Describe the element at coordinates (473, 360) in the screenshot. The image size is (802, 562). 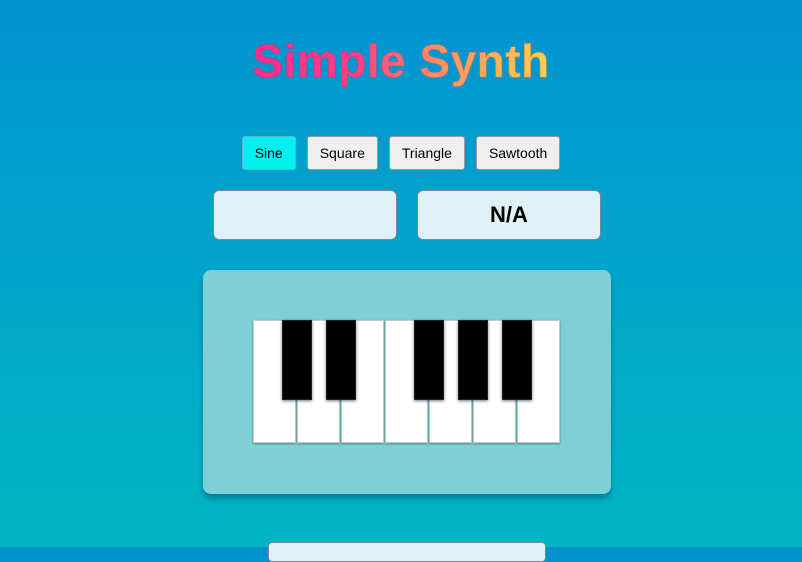
I see `black-key-g-sharp` at that location.